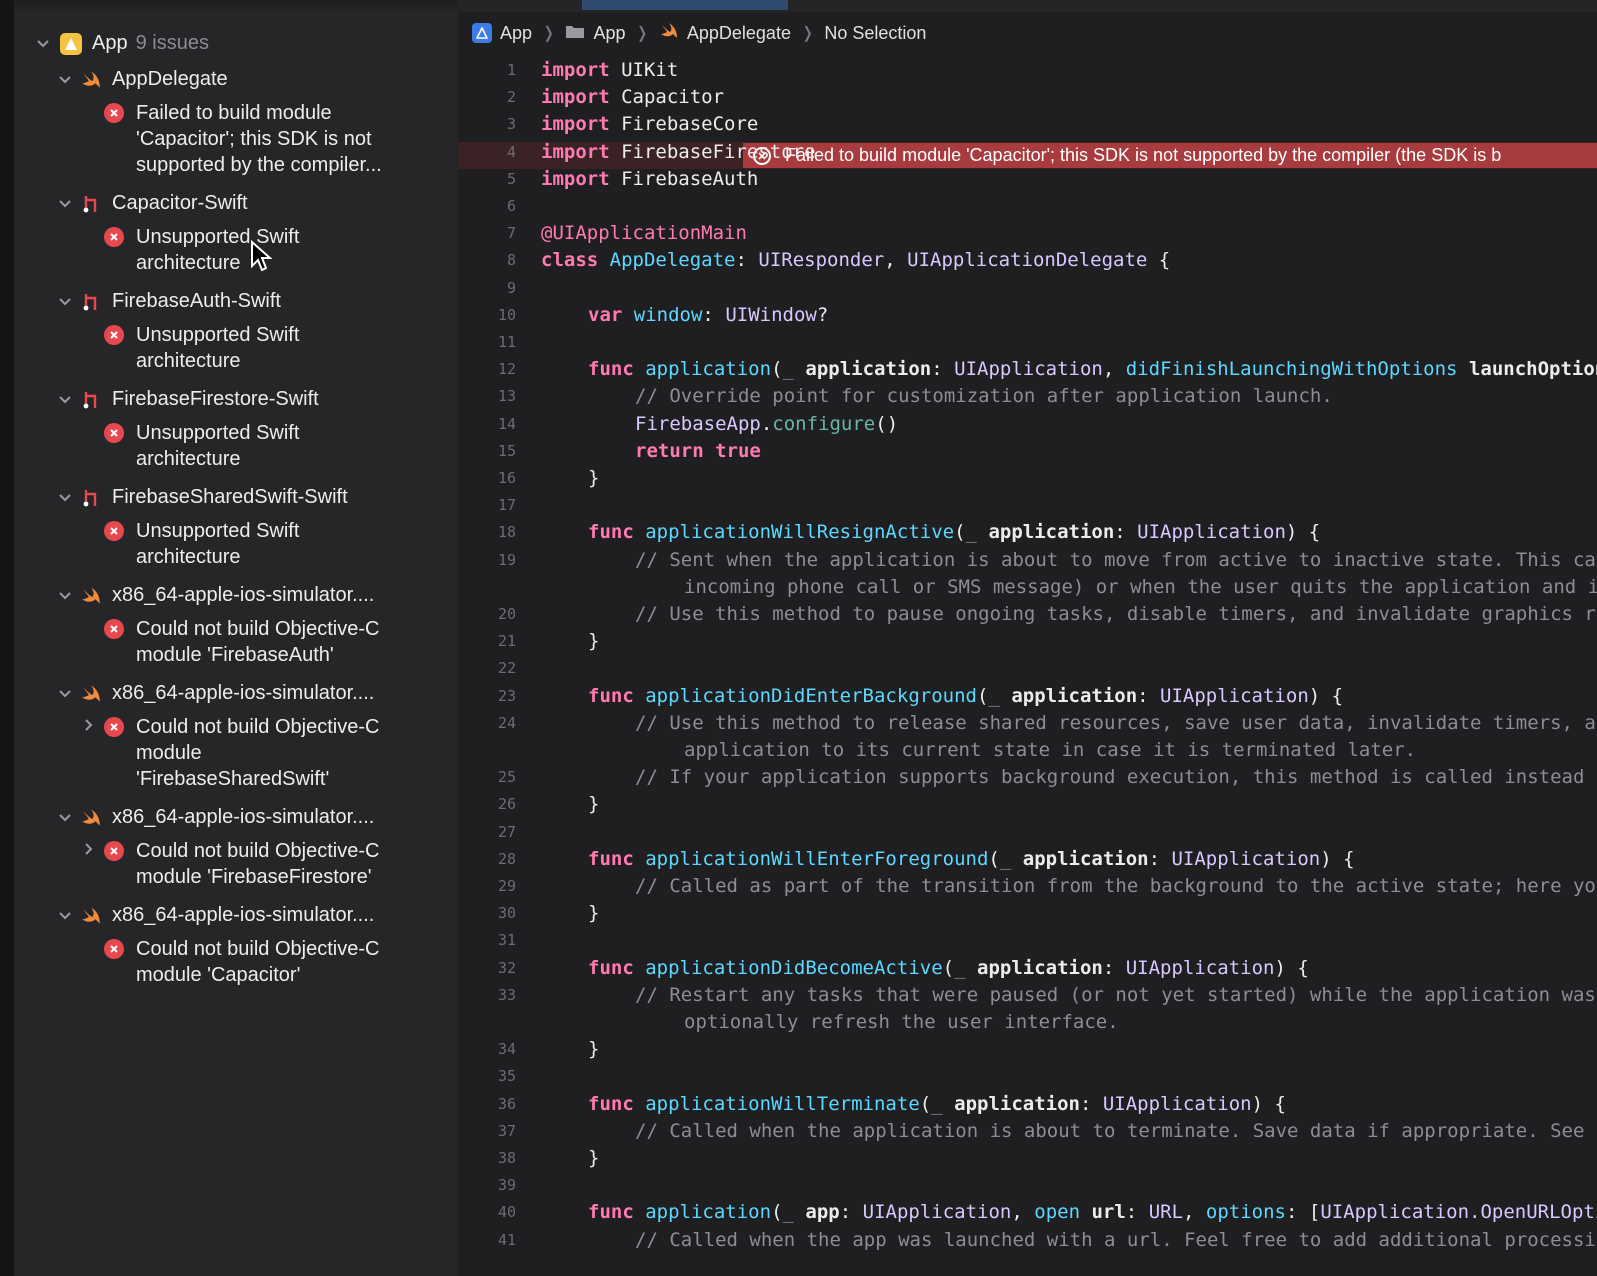  Describe the element at coordinates (1027, 1022) in the screenshot. I see `code-line: optionally refresh the user interface.` at that location.